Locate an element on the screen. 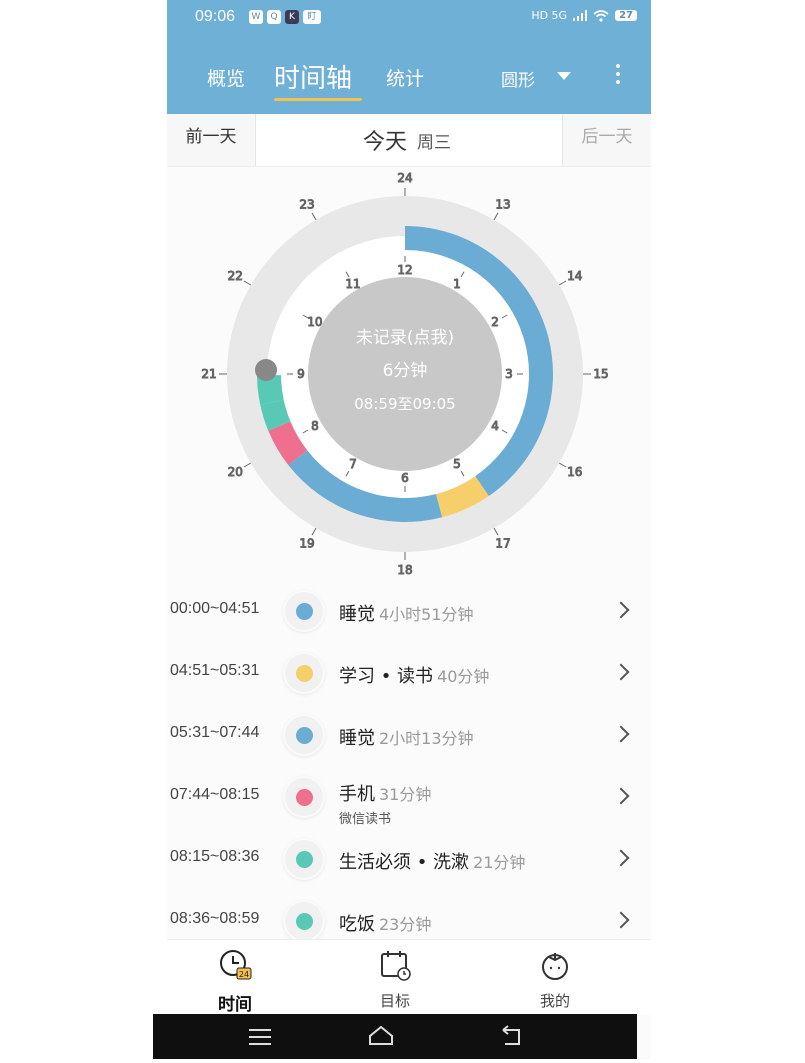  nav-label: 目标 is located at coordinates (394, 1001).